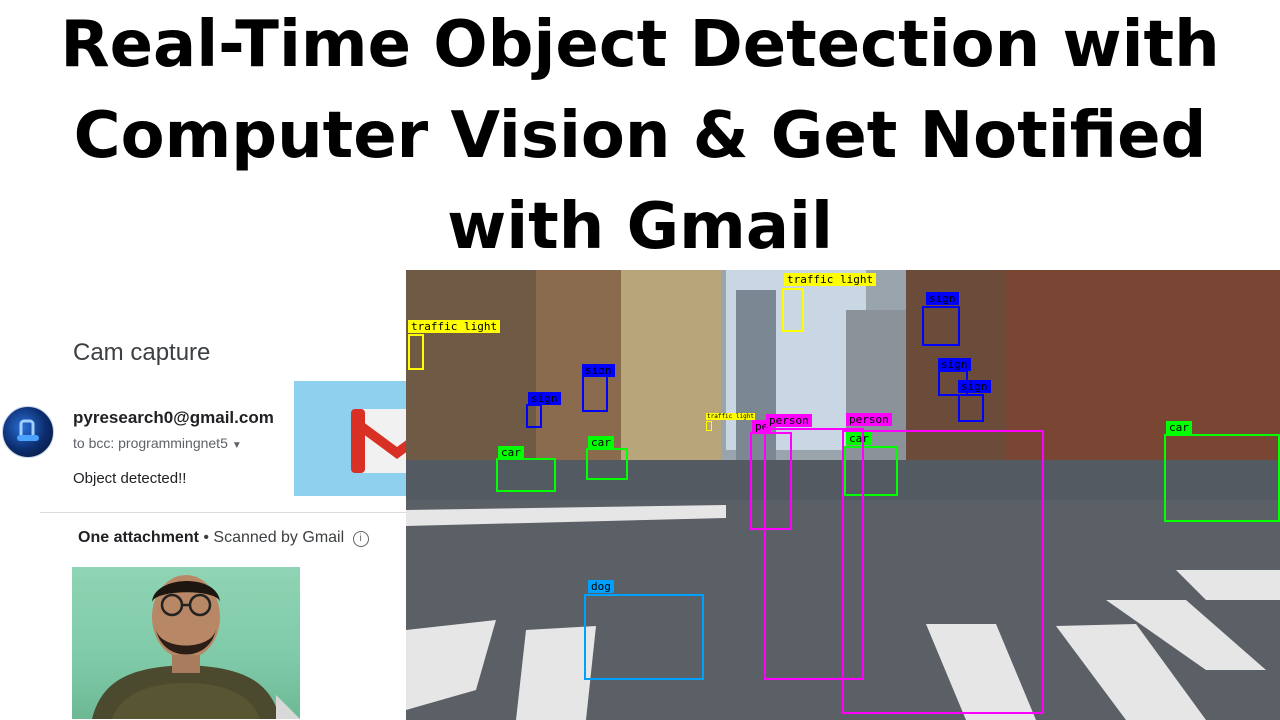 This screenshot has height=720, width=1280. I want to click on car-label: car, so click(1179, 427).